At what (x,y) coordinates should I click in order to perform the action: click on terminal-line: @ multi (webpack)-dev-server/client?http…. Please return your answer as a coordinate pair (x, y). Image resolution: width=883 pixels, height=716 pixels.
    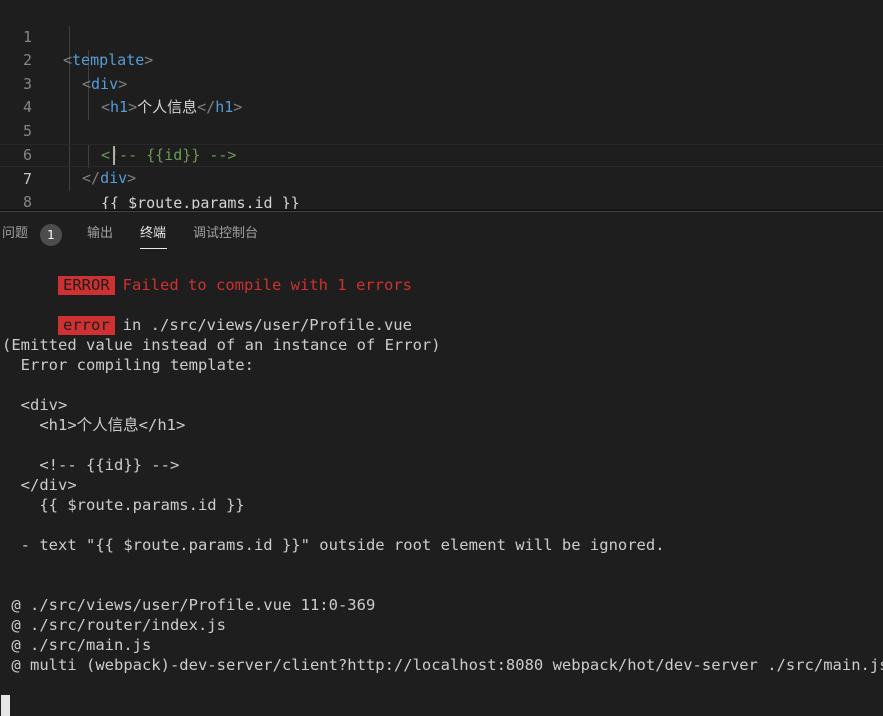
    Looking at the image, I should click on (442, 665).